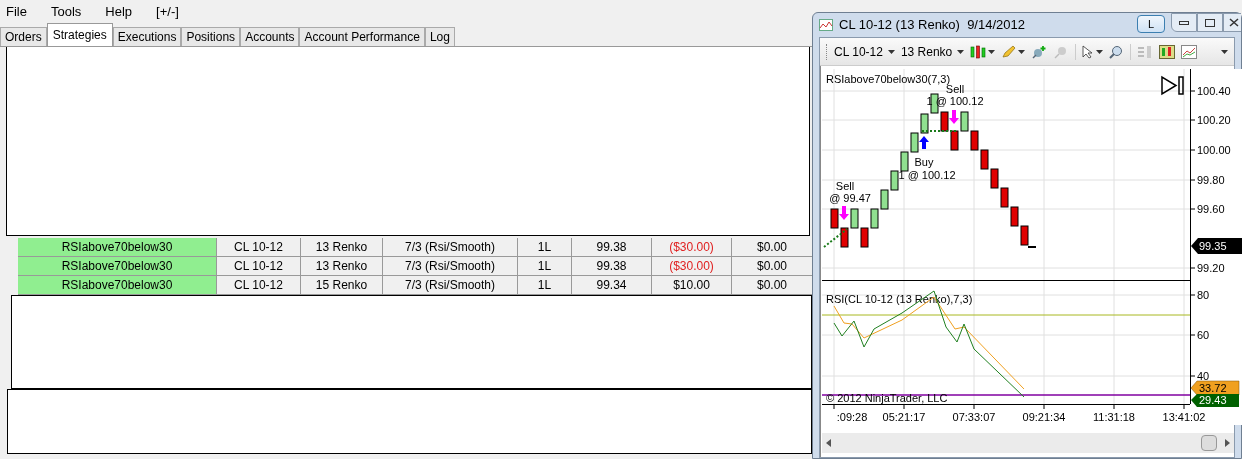  I want to click on chart-style-button, so click(983, 51).